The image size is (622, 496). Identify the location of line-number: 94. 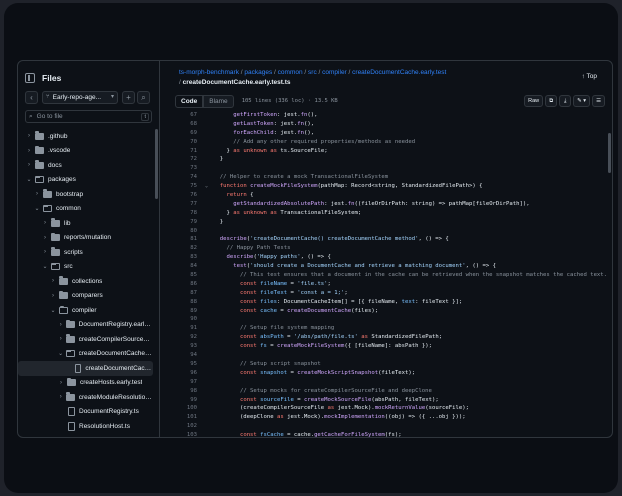
(186, 355).